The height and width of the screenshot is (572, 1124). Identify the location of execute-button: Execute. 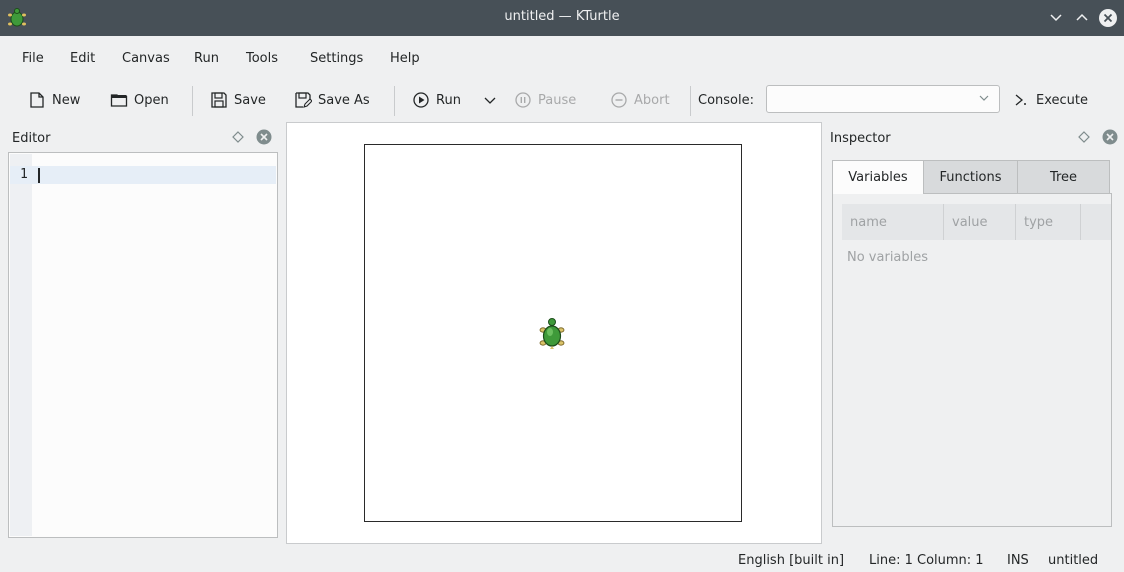
(1050, 100).